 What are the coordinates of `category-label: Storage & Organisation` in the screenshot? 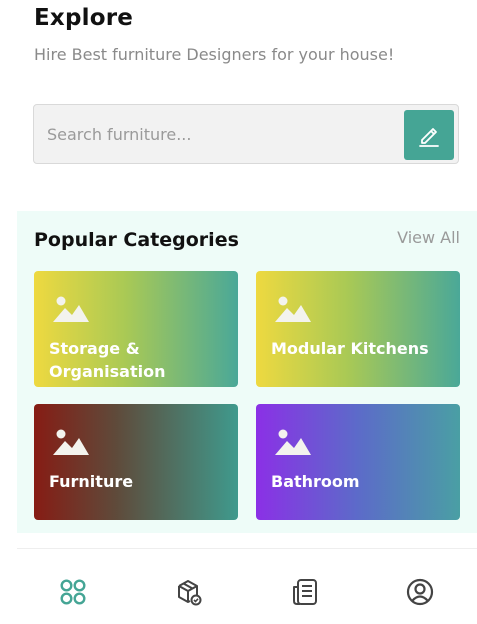 It's located at (107, 360).